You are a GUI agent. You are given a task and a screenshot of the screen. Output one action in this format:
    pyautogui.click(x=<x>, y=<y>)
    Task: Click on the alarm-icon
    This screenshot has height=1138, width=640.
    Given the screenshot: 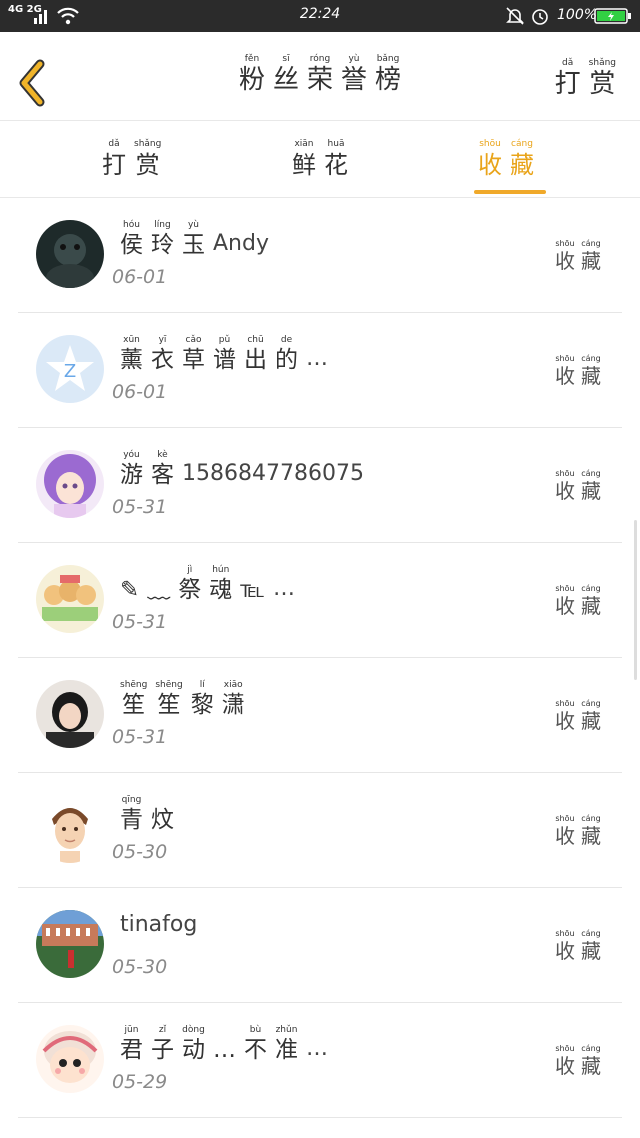 What is the action you would take?
    pyautogui.click(x=540, y=17)
    